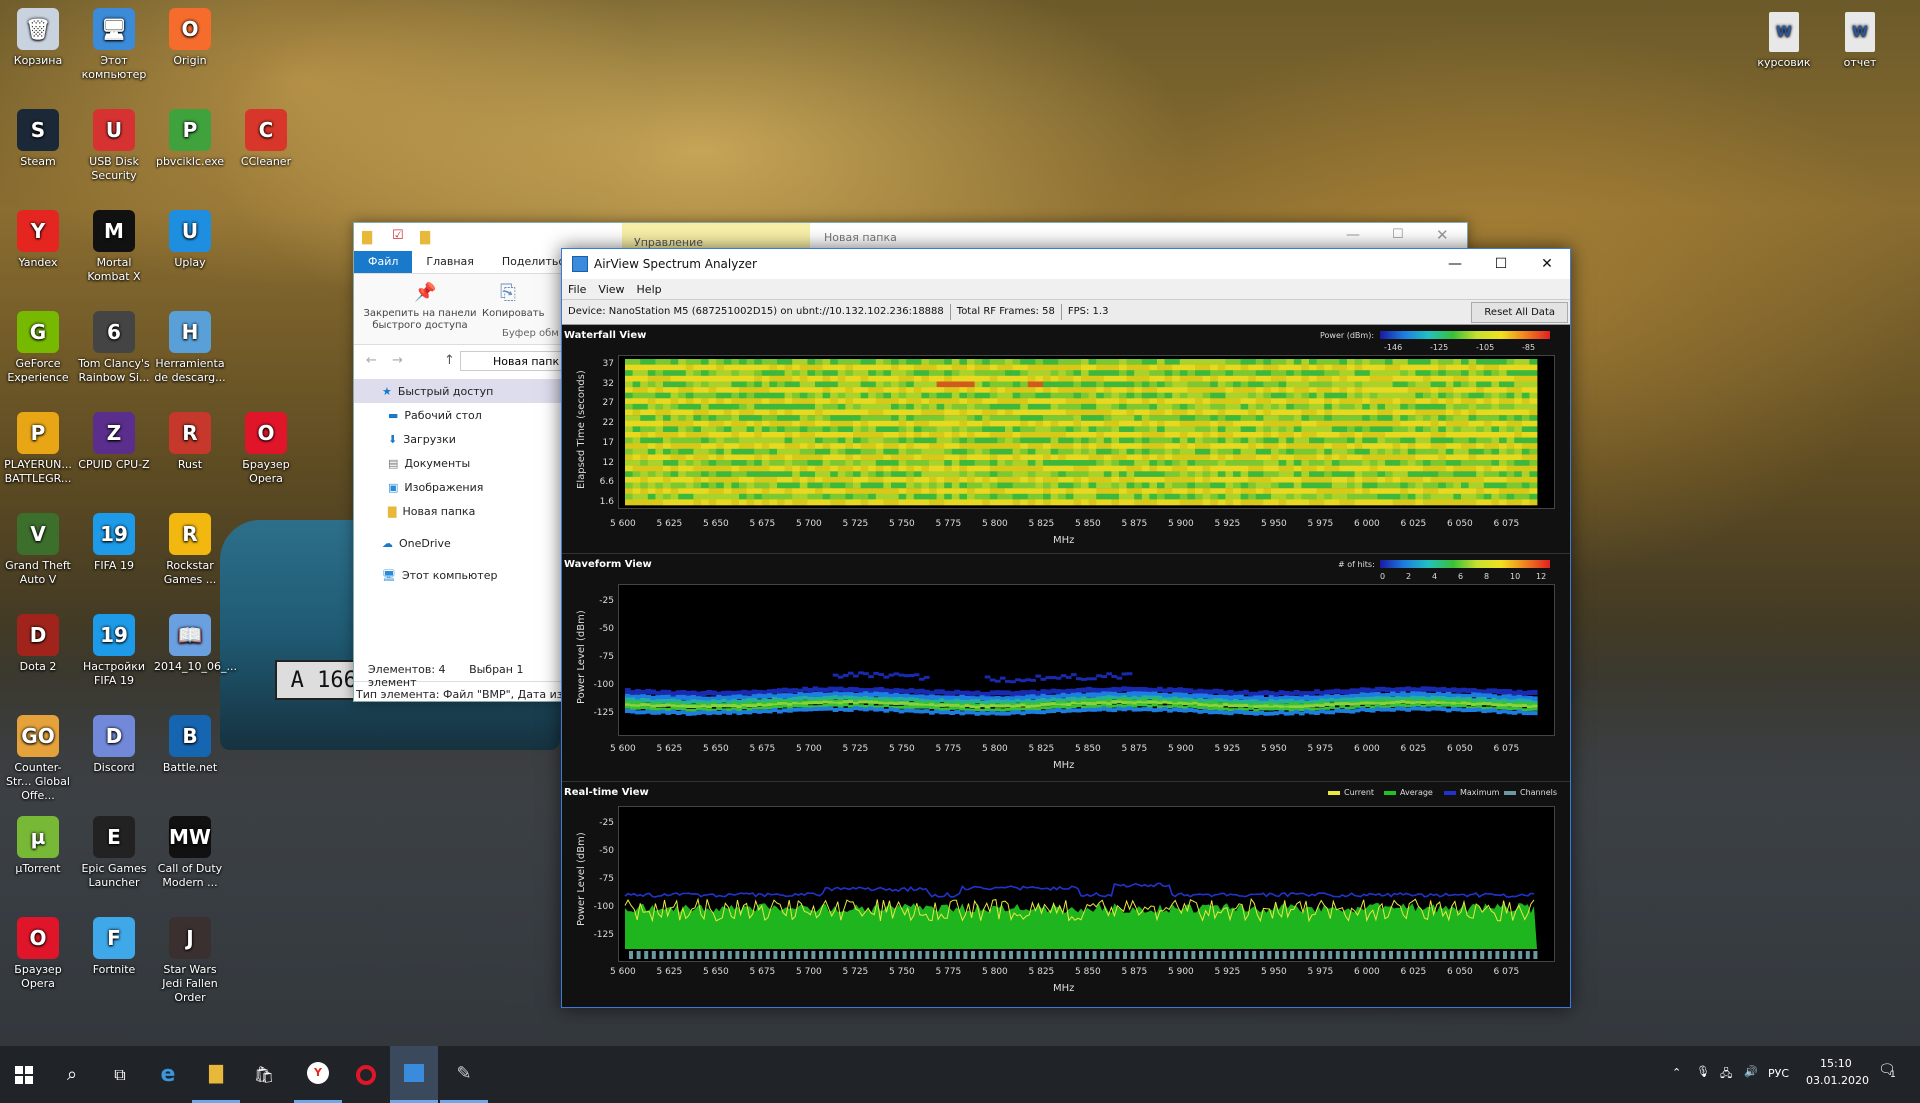  Describe the element at coordinates (38, 38) in the screenshot. I see `desktop-icon: 🗑 Корзина` at that location.